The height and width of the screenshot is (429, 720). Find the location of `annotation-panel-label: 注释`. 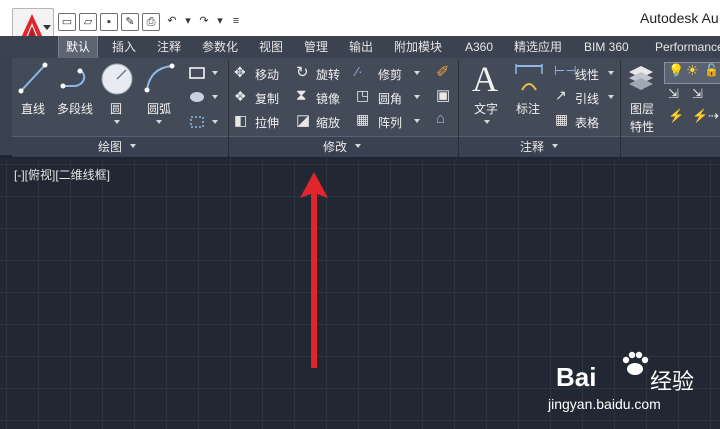

annotation-panel-label: 注释 is located at coordinates (532, 146).